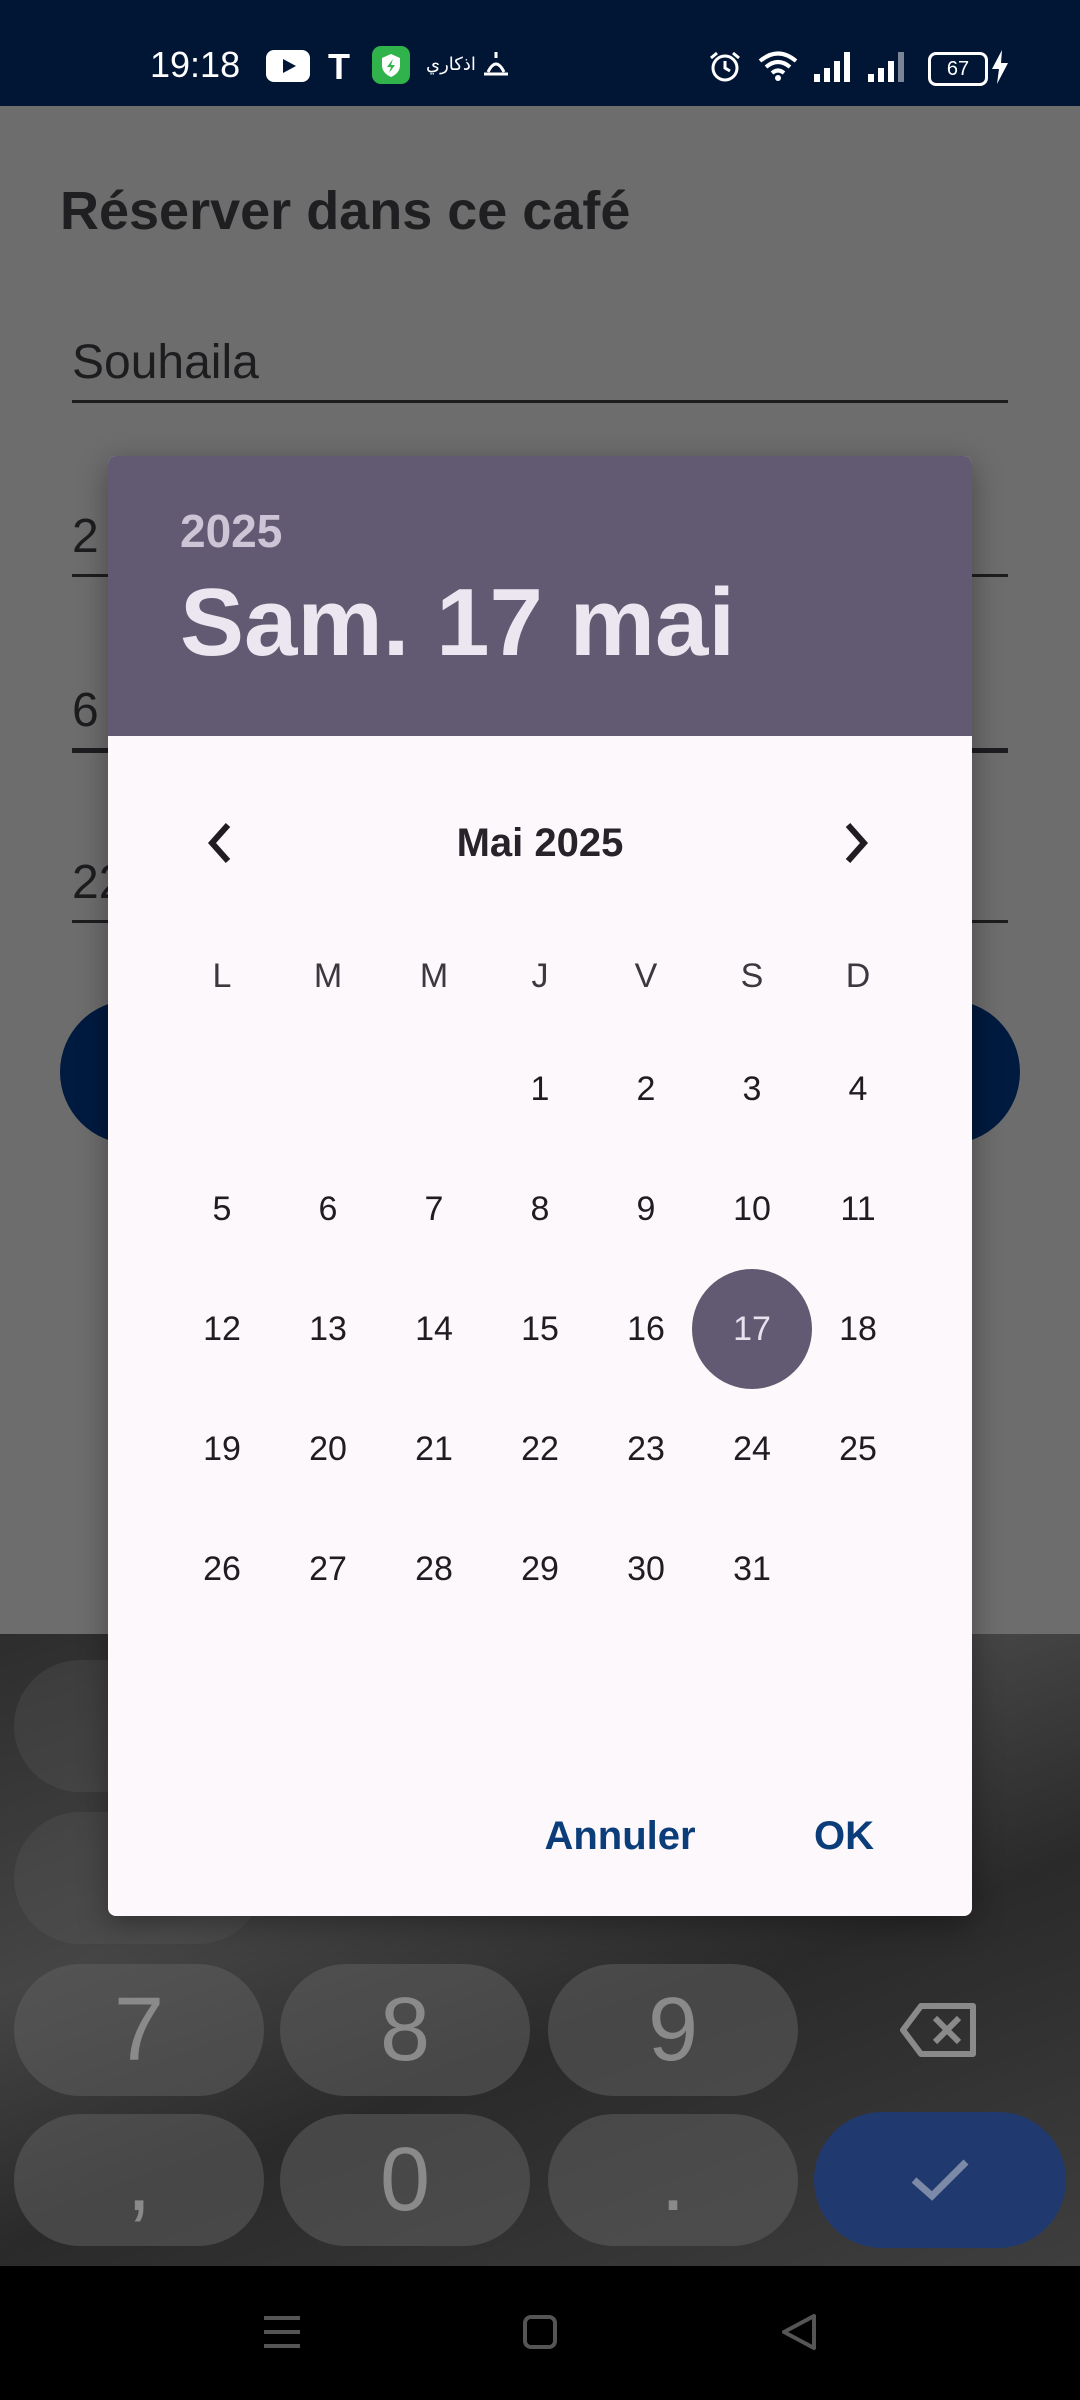  I want to click on calendar-day: 13, so click(328, 1329).